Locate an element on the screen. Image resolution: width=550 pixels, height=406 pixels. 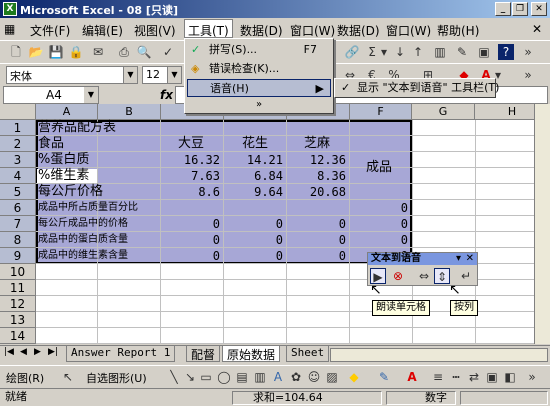
menu-window: 窗口(W) is located at coordinates (312, 30).